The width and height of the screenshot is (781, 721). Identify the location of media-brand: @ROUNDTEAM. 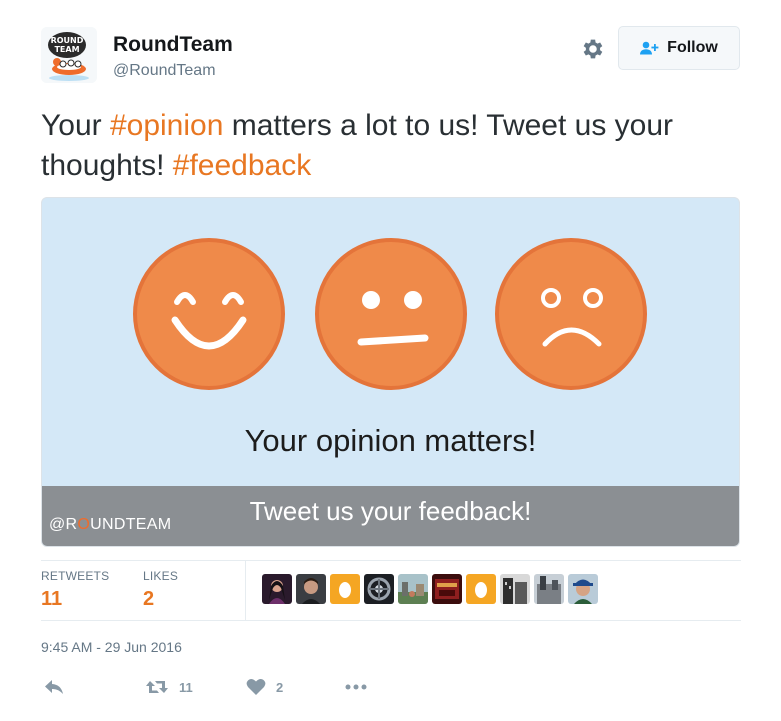
(110, 524).